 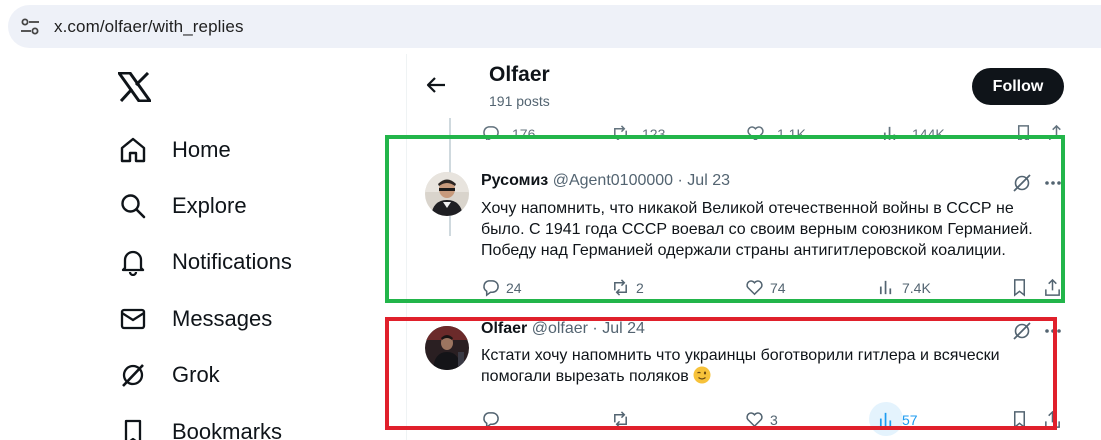 I want to click on sidebar-item-label: Explore, so click(x=209, y=205).